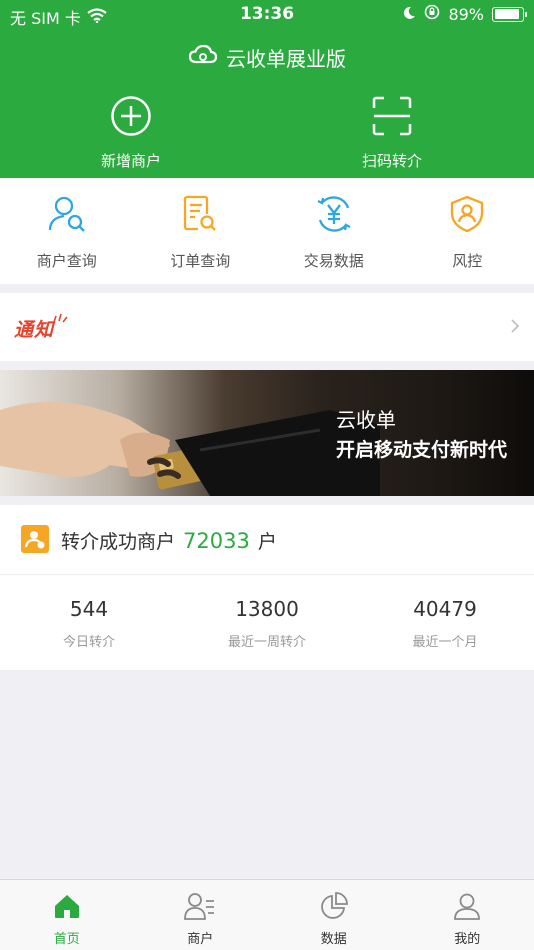 This screenshot has height=950, width=534. I want to click on stats-label: 转介成功商户, so click(118, 542).